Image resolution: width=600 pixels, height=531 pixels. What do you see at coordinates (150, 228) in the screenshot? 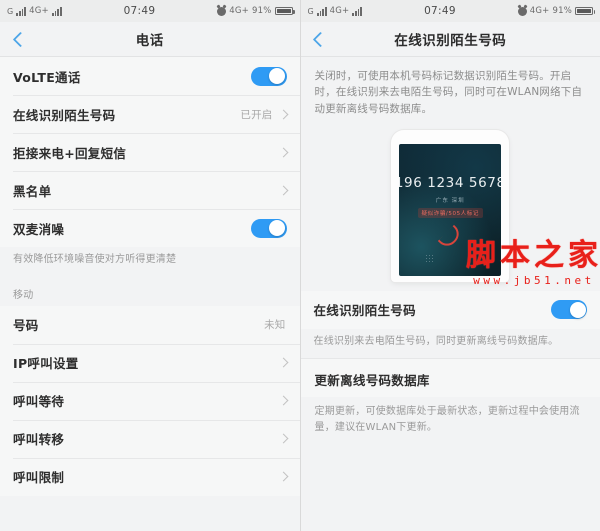
I see `row-dual-mic-noise-cancel: 双麦消噪` at bounding box center [150, 228].